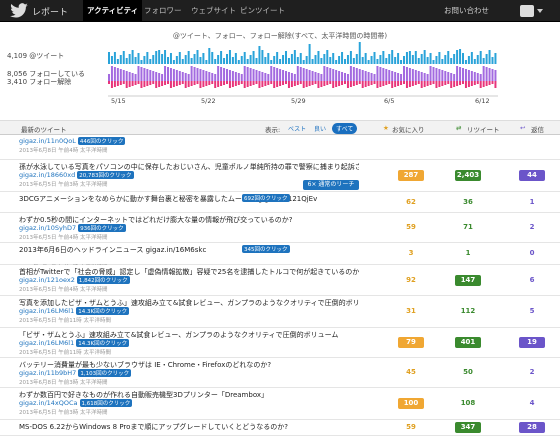  I want to click on tab-activity: アクティビティ, so click(113, 11).